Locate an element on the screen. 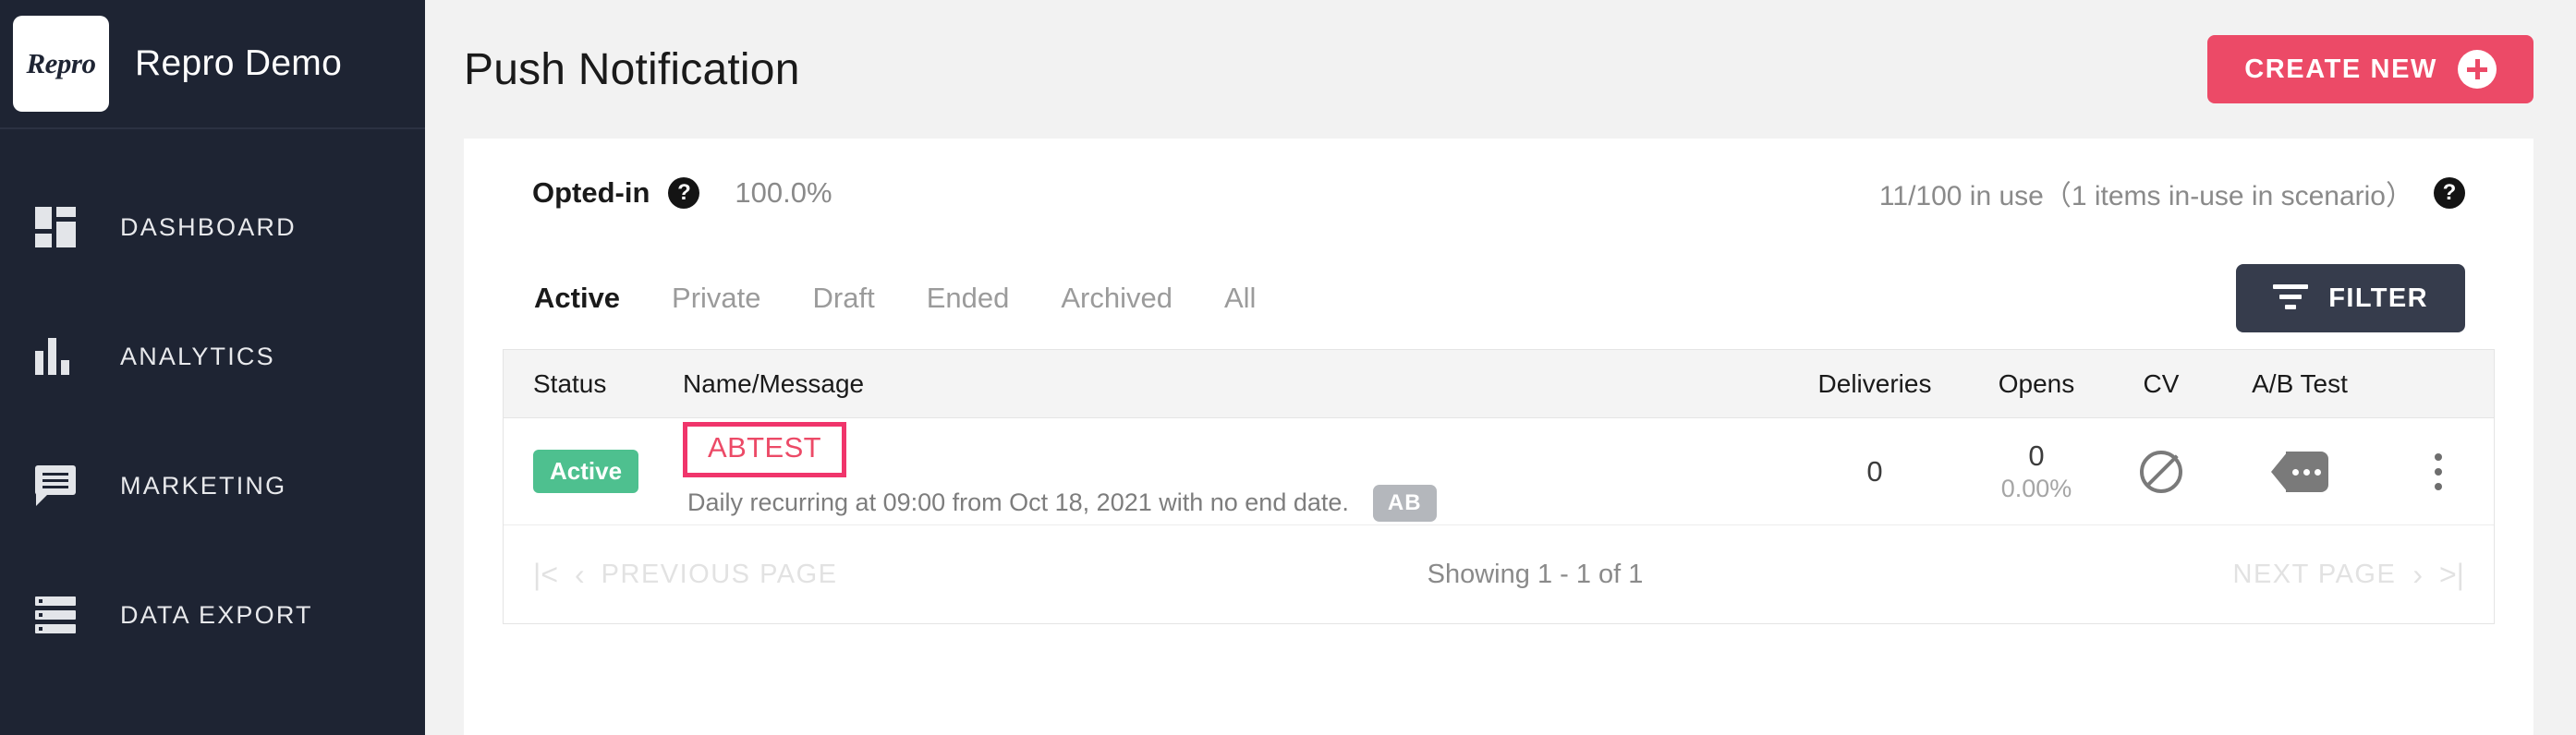 The width and height of the screenshot is (2576, 735). pagination-showing-text: Showing 1 - 1 of 1 is located at coordinates (1535, 574).